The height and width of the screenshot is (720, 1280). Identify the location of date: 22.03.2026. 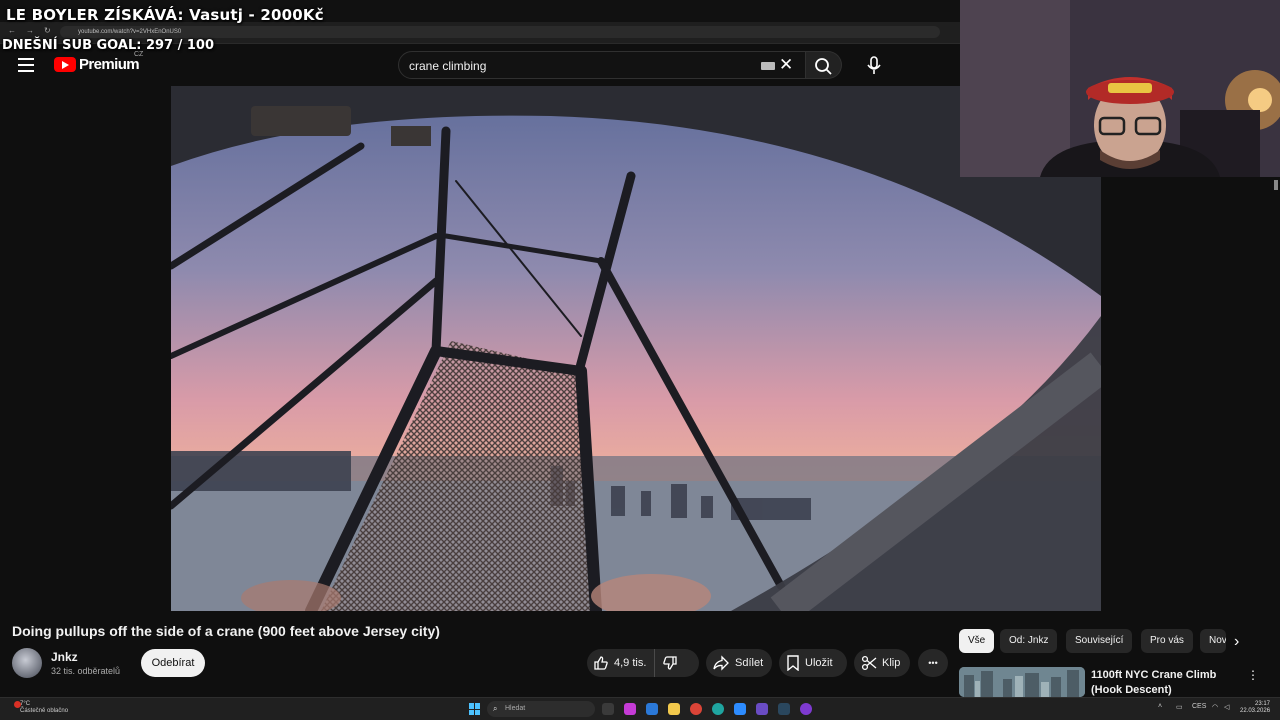
(1255, 711).